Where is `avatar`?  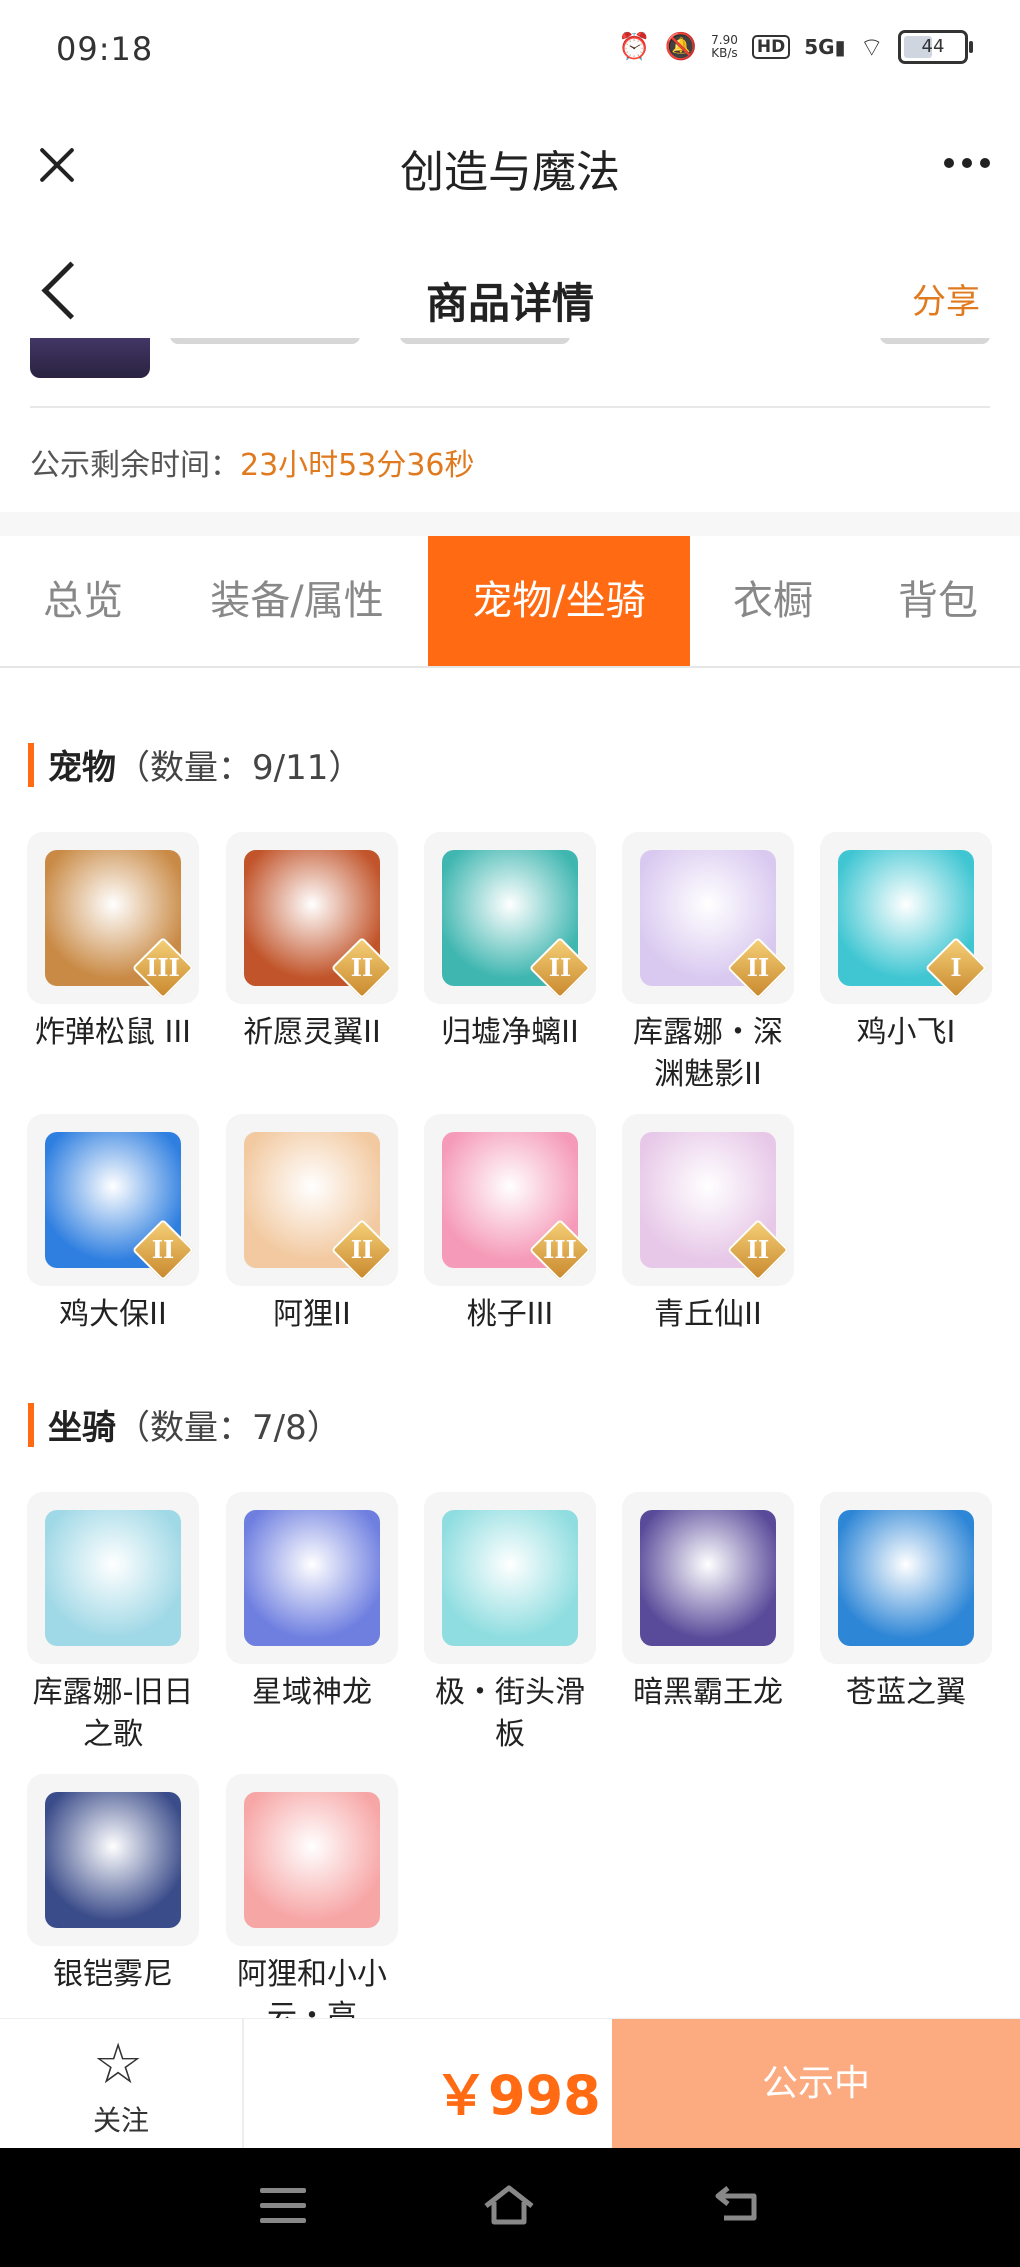
avatar is located at coordinates (90, 358).